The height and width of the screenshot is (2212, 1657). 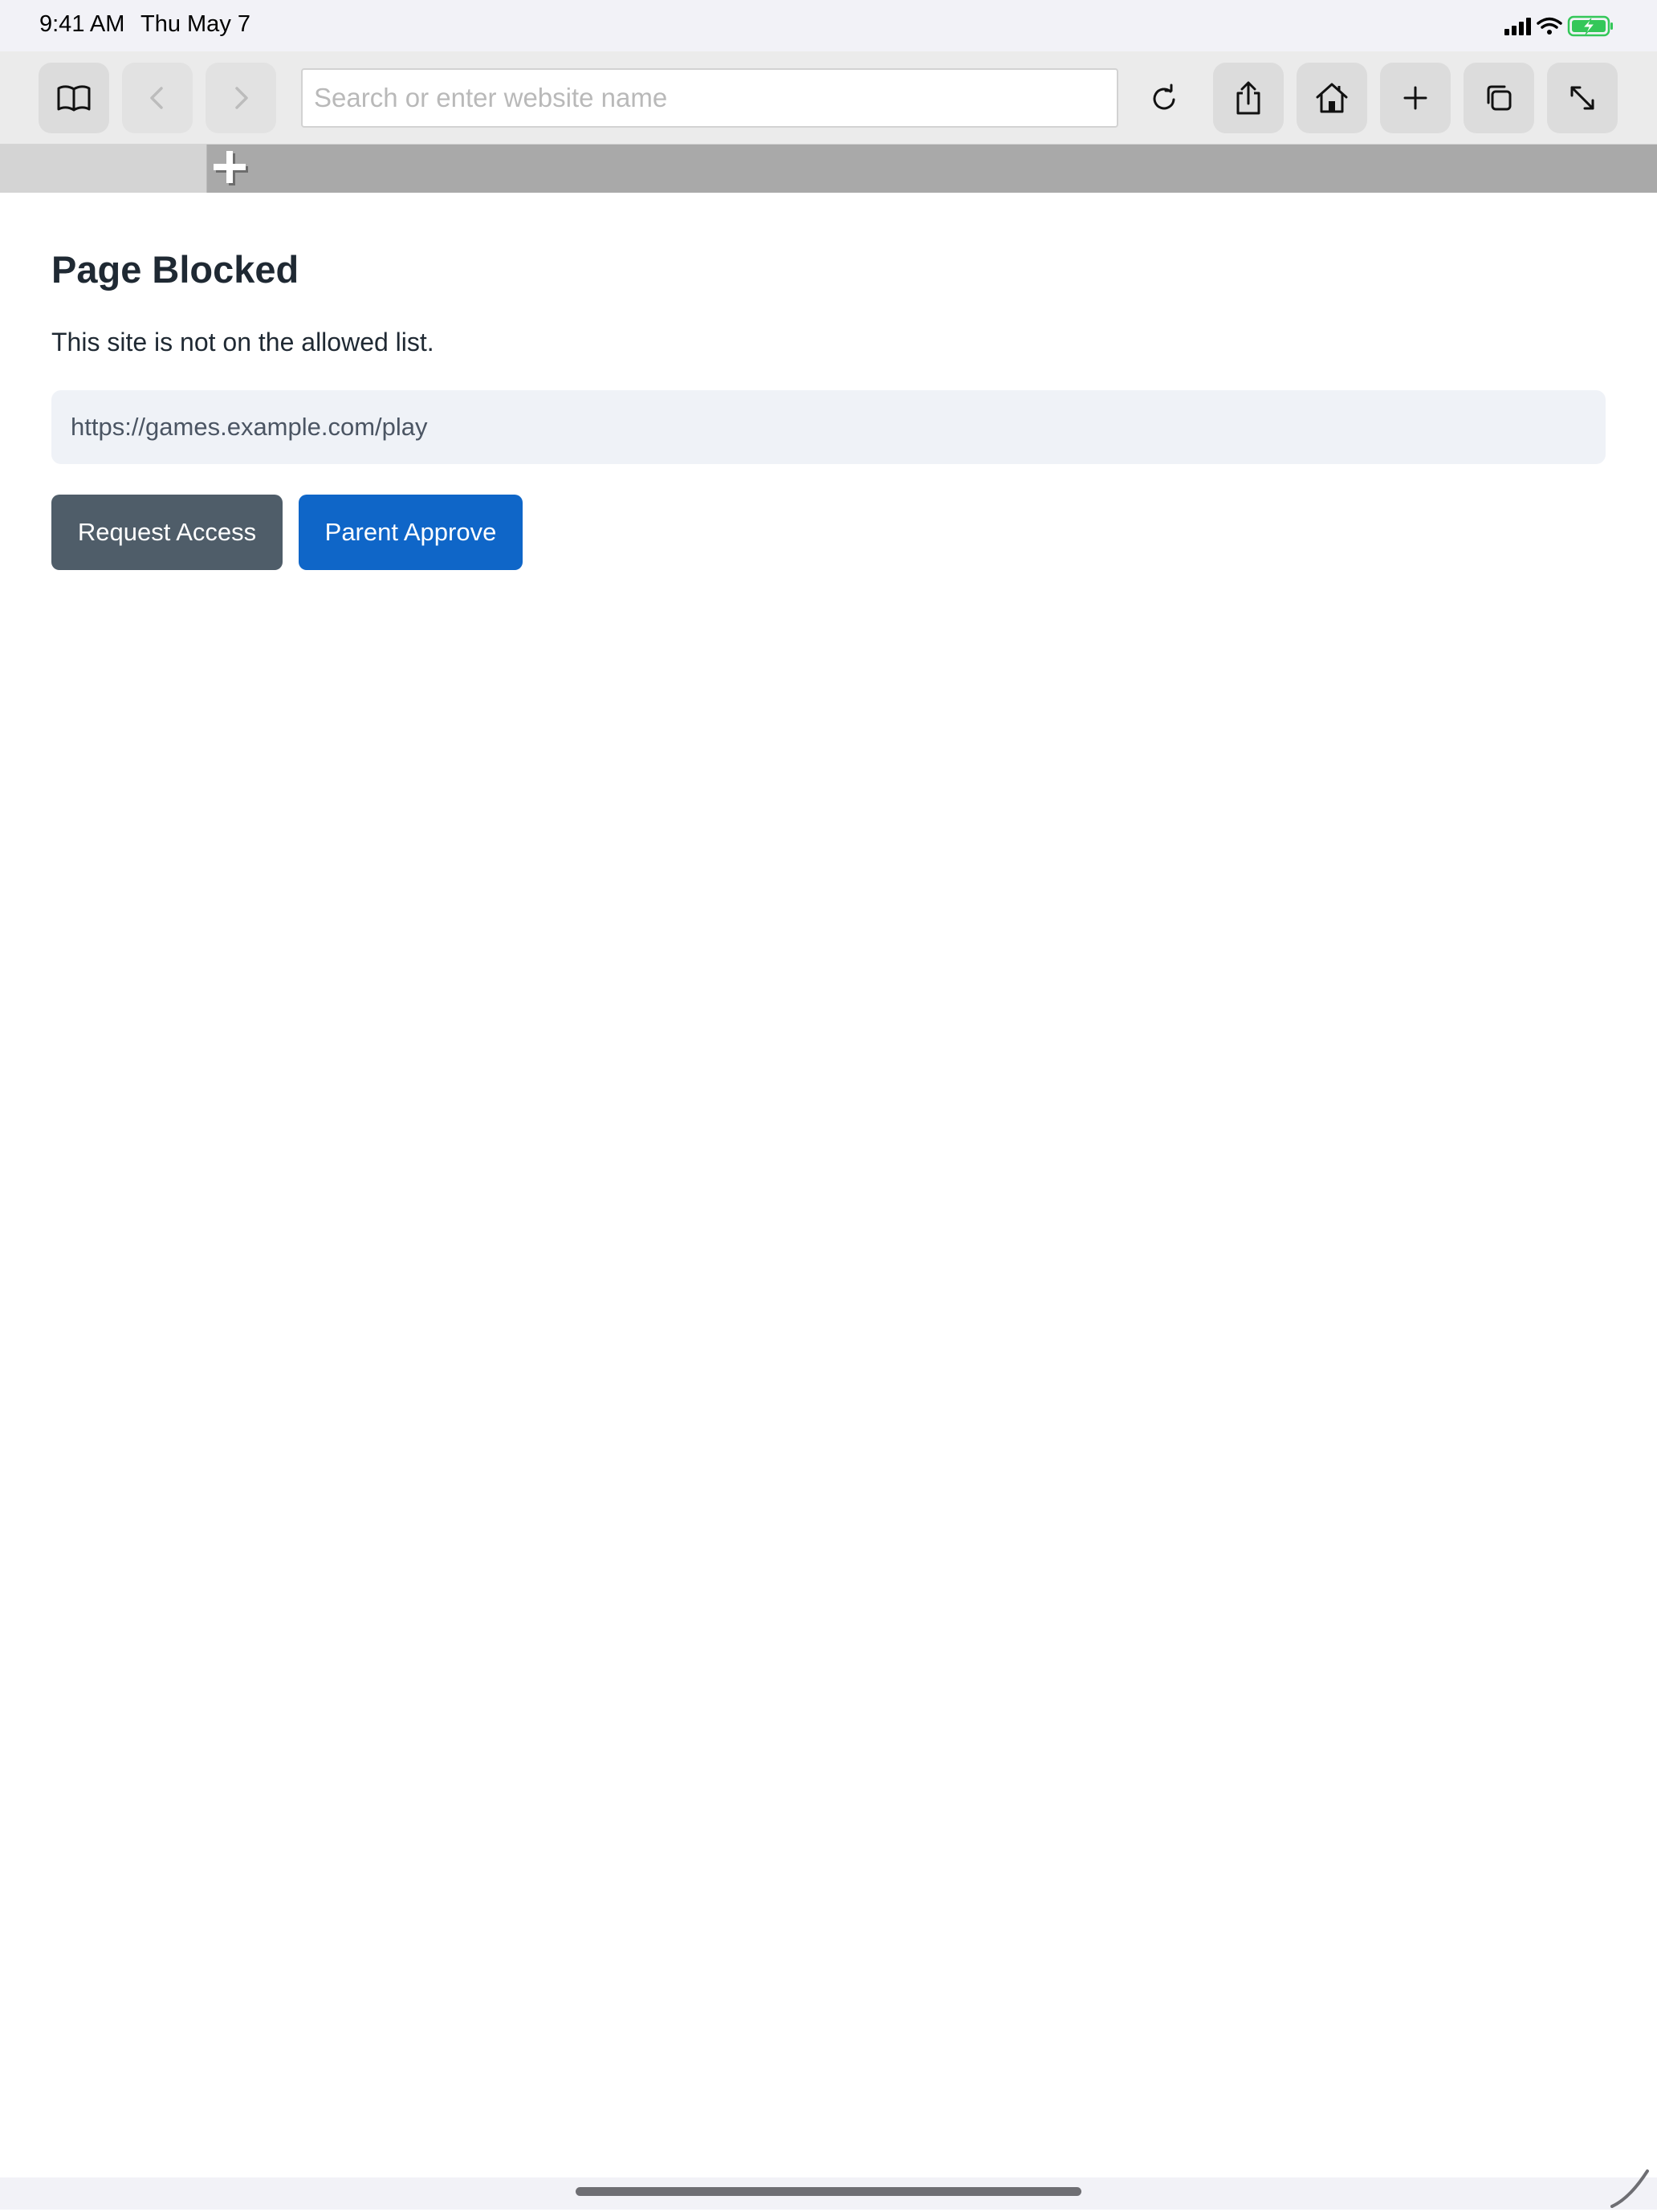 I want to click on fullscreen-icon, so click(x=1582, y=98).